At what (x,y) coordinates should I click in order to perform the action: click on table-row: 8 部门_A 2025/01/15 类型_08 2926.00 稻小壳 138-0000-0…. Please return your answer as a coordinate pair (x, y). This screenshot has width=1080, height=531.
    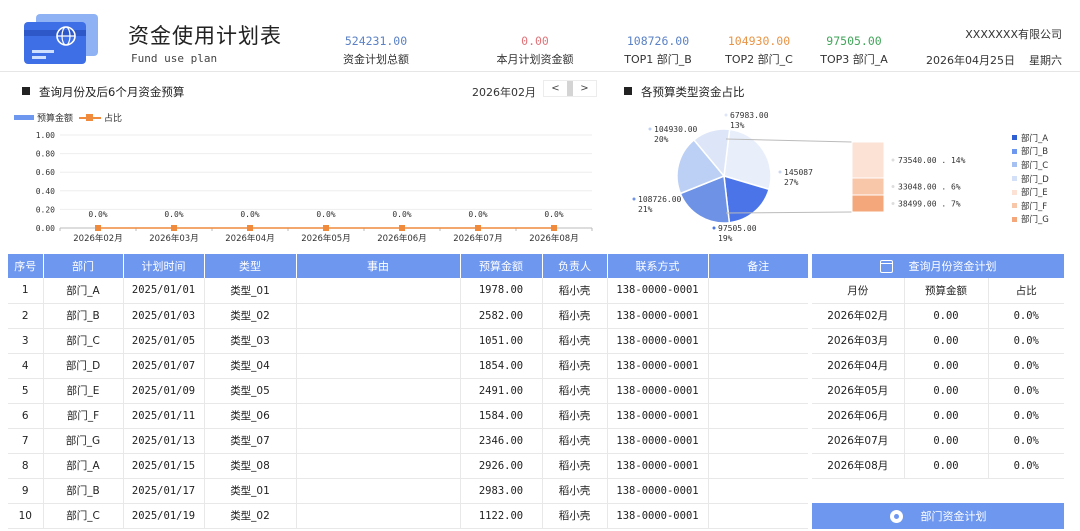
    Looking at the image, I should click on (408, 466).